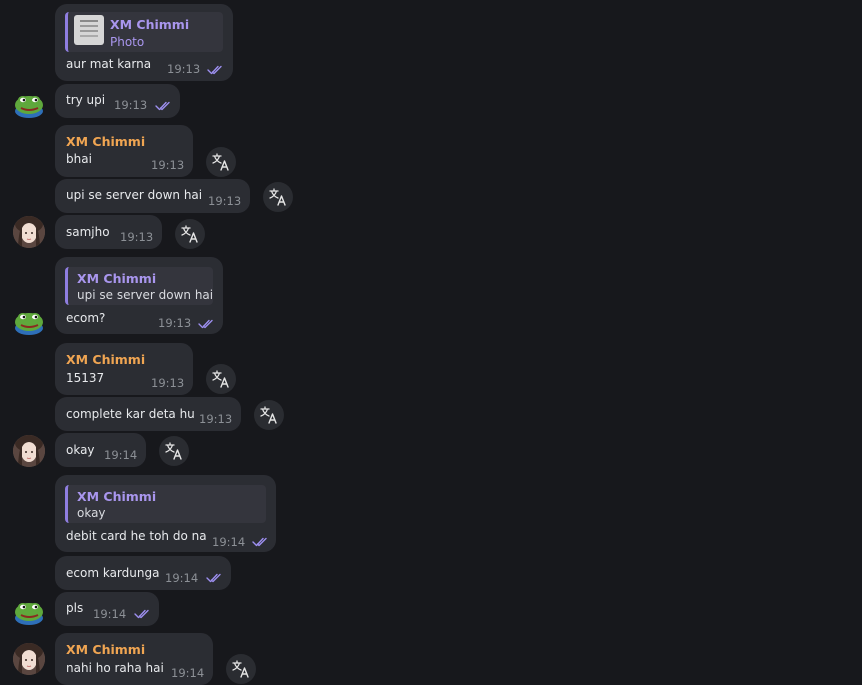 The height and width of the screenshot is (685, 862). Describe the element at coordinates (88, 232) in the screenshot. I see `message-text: samjho` at that location.